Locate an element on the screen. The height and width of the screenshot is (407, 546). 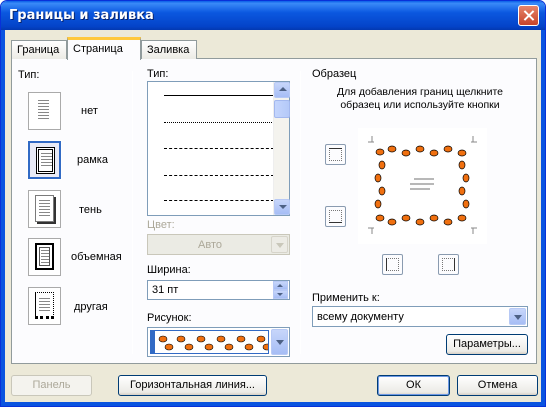
apply-to-label: Применить к: is located at coordinates (346, 298).